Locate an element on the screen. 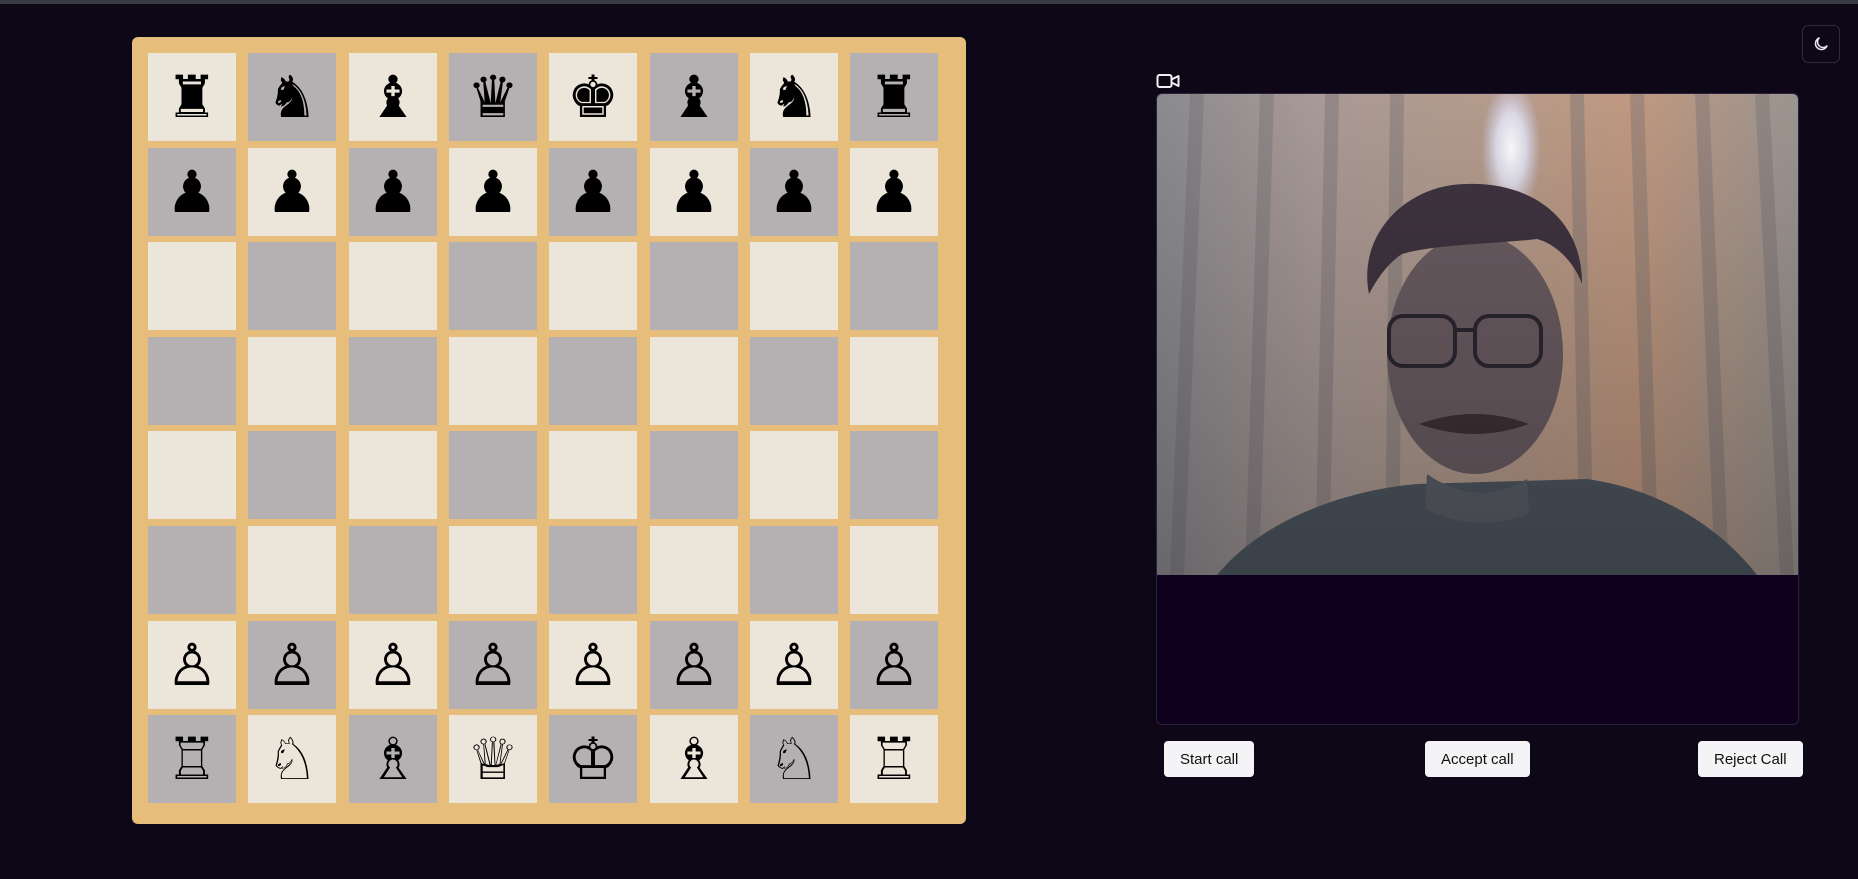 This screenshot has height=879, width=1858. square-f8: ♝ is located at coordinates (694, 97).